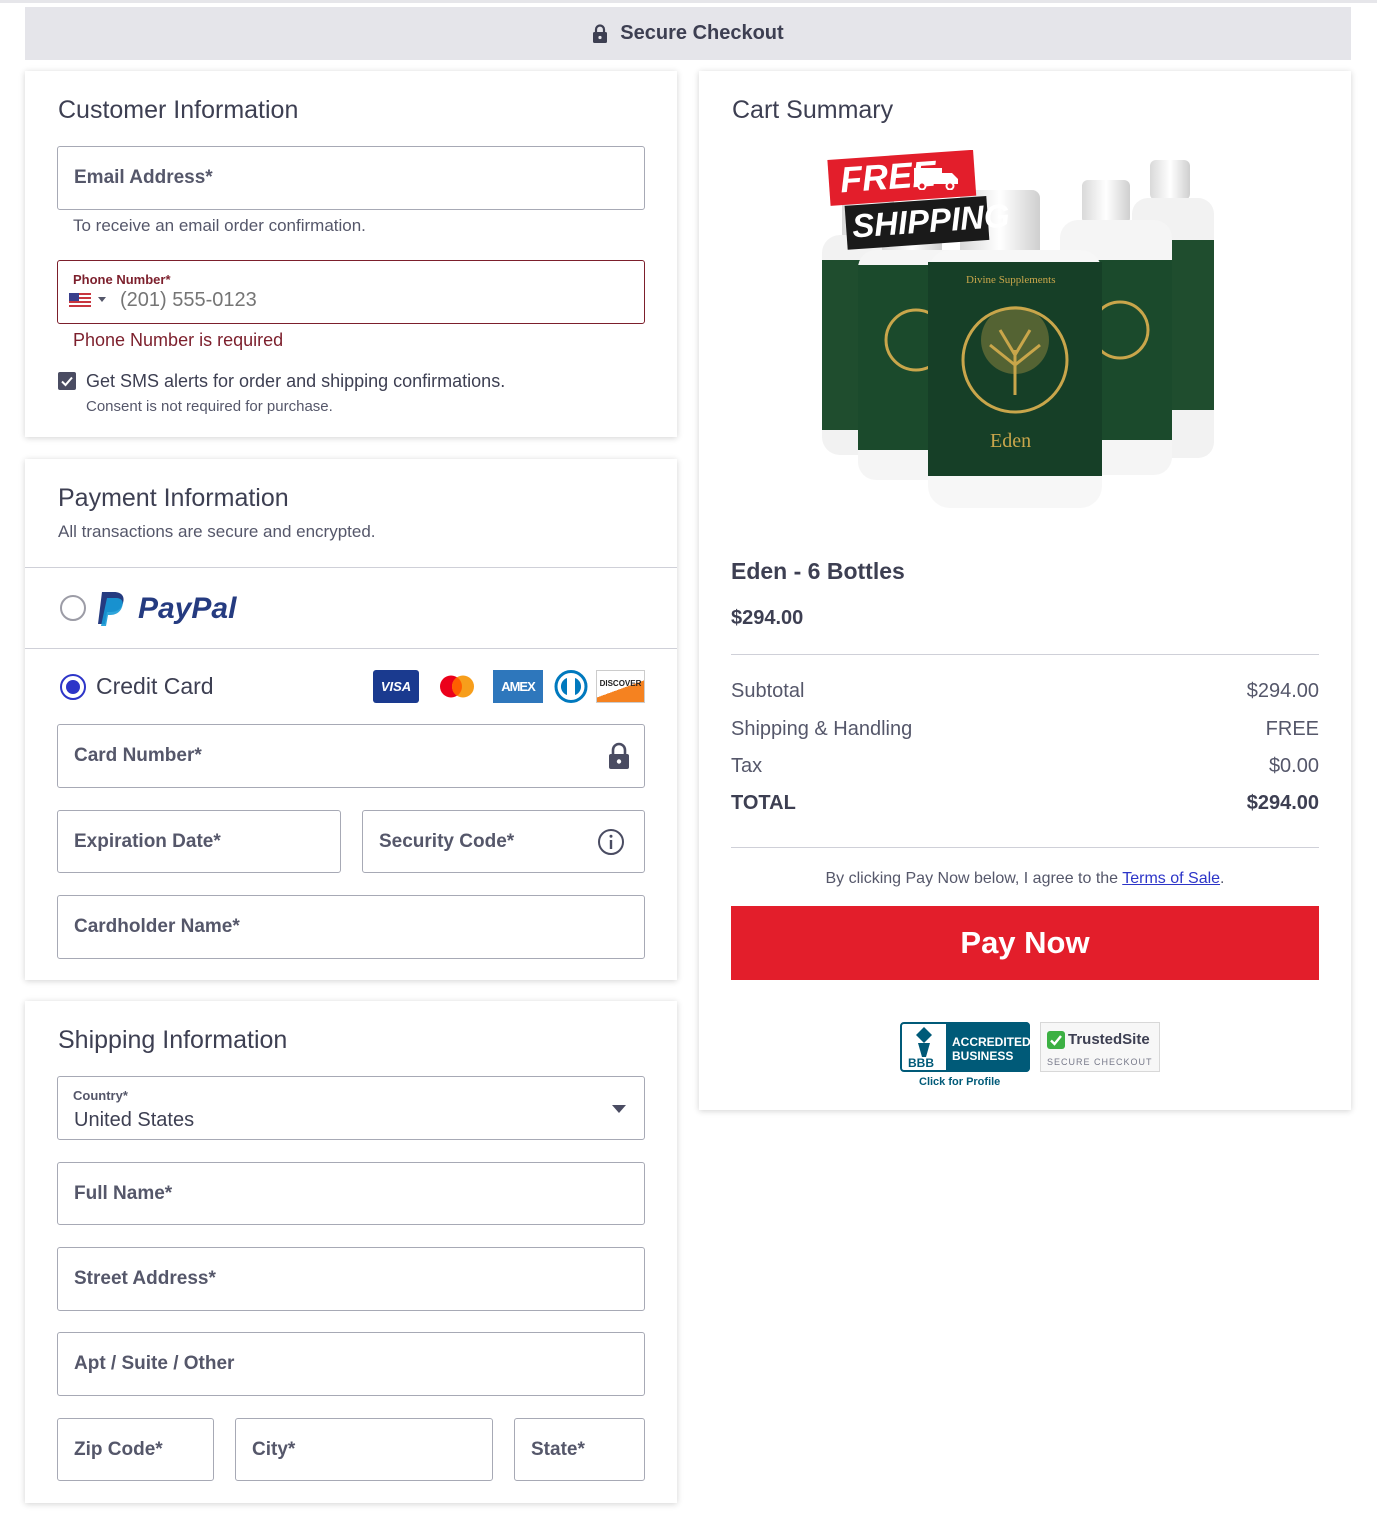 This screenshot has width=1377, height=1517. I want to click on bottle-name-text: Eden, so click(1011, 441).